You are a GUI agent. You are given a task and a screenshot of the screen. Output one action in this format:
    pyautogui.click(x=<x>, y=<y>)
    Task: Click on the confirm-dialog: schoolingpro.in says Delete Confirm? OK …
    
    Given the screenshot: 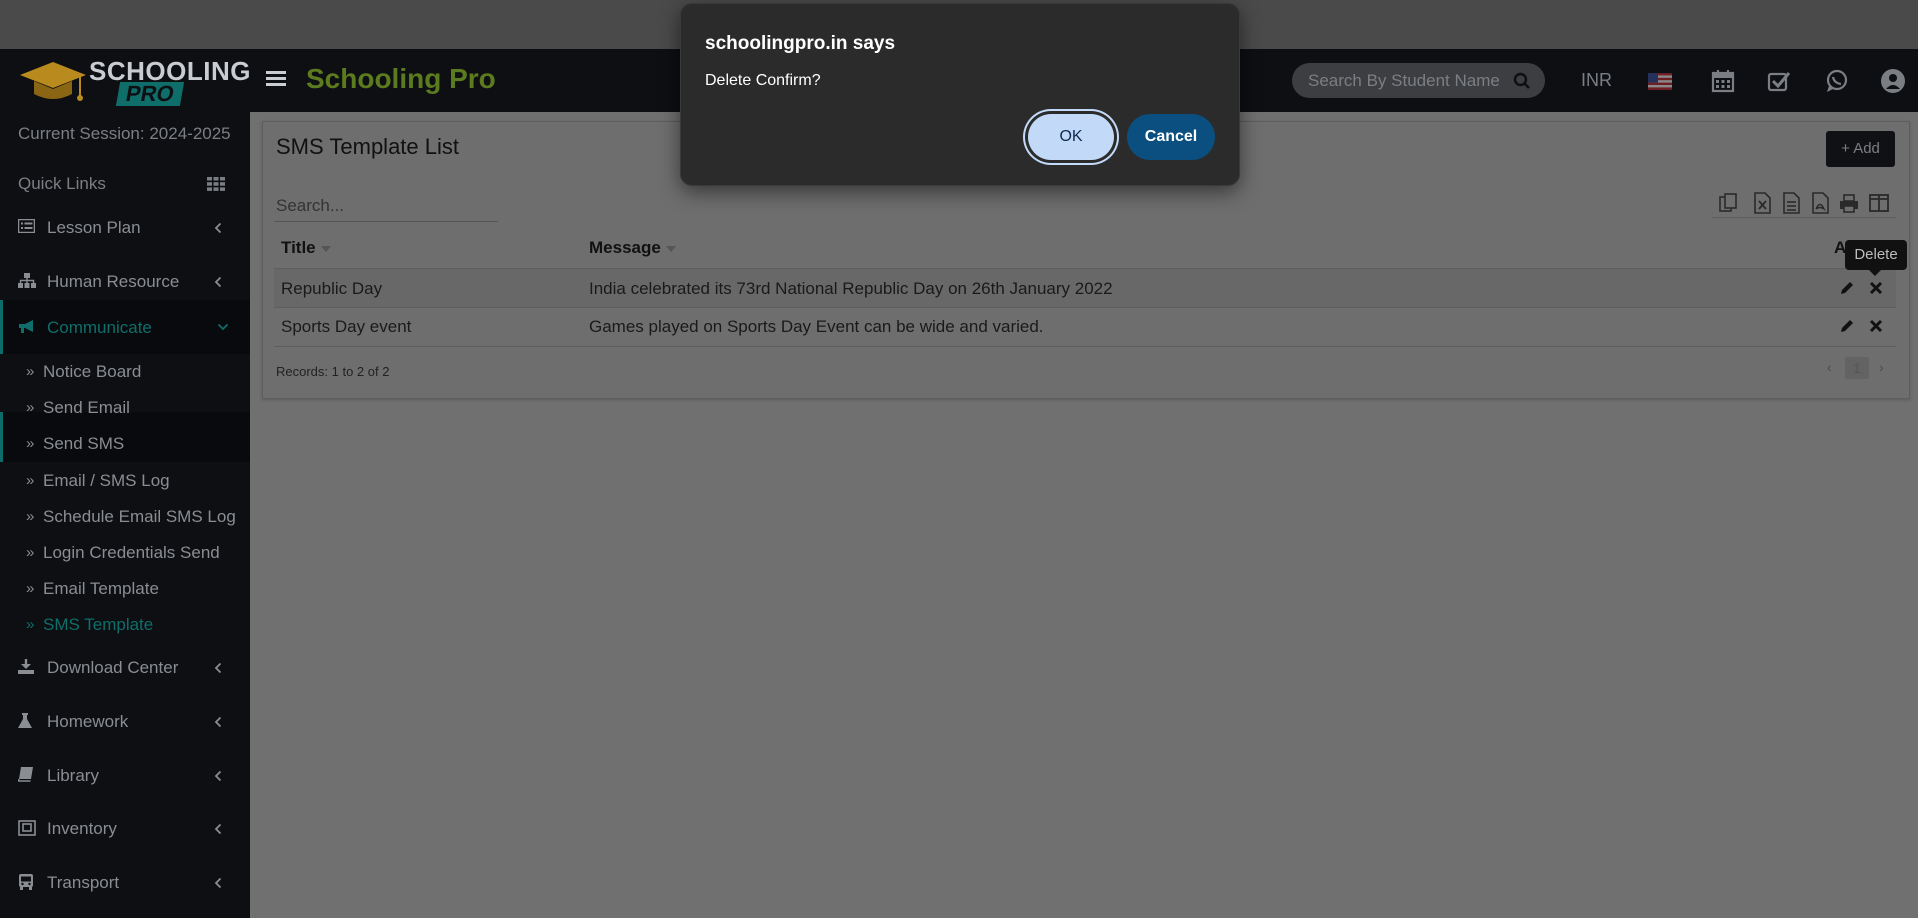 What is the action you would take?
    pyautogui.click(x=960, y=94)
    